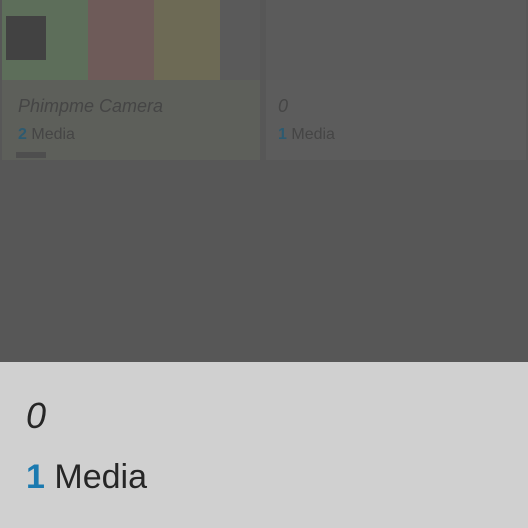 The image size is (528, 528). What do you see at coordinates (283, 106) in the screenshot?
I see `album-name: 0` at bounding box center [283, 106].